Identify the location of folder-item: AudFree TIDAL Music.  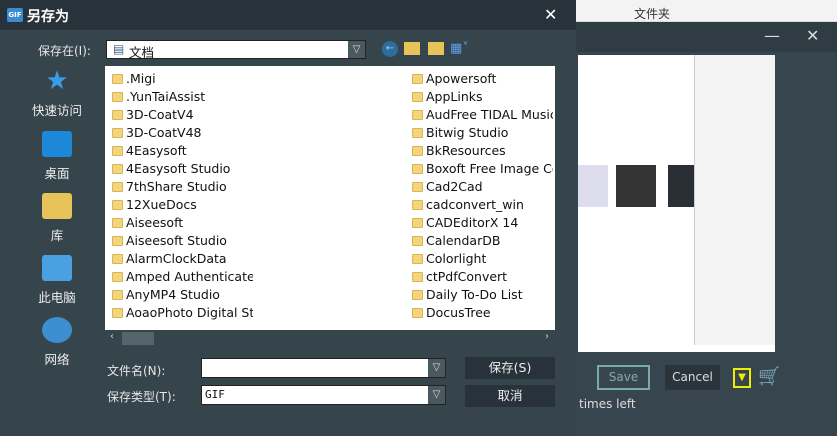
(480, 115).